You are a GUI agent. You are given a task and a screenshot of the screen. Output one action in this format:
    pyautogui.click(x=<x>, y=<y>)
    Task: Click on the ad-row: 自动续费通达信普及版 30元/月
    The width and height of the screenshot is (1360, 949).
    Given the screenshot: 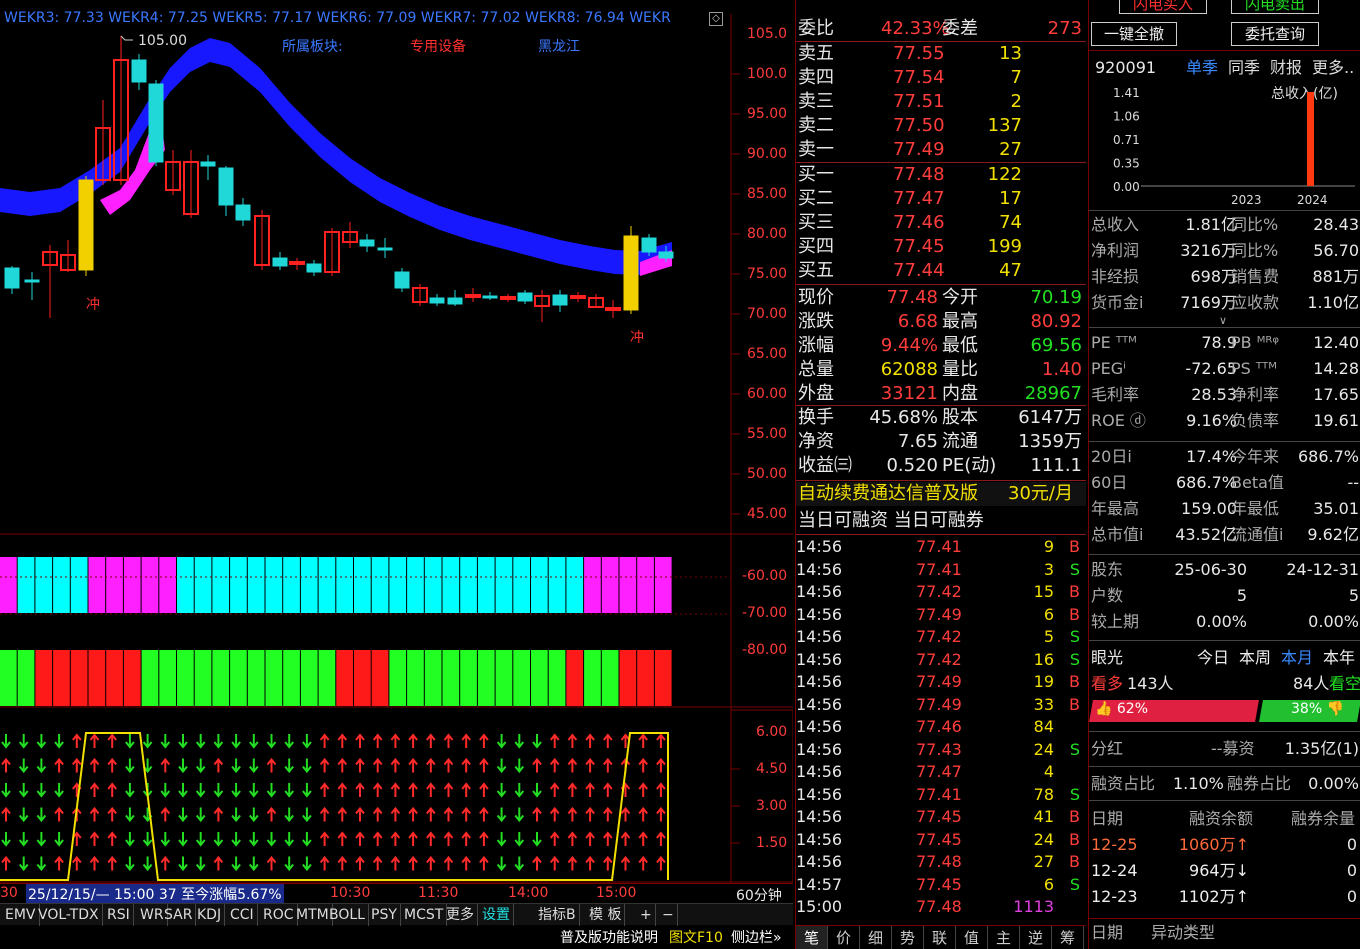 What is the action you would take?
    pyautogui.click(x=941, y=494)
    